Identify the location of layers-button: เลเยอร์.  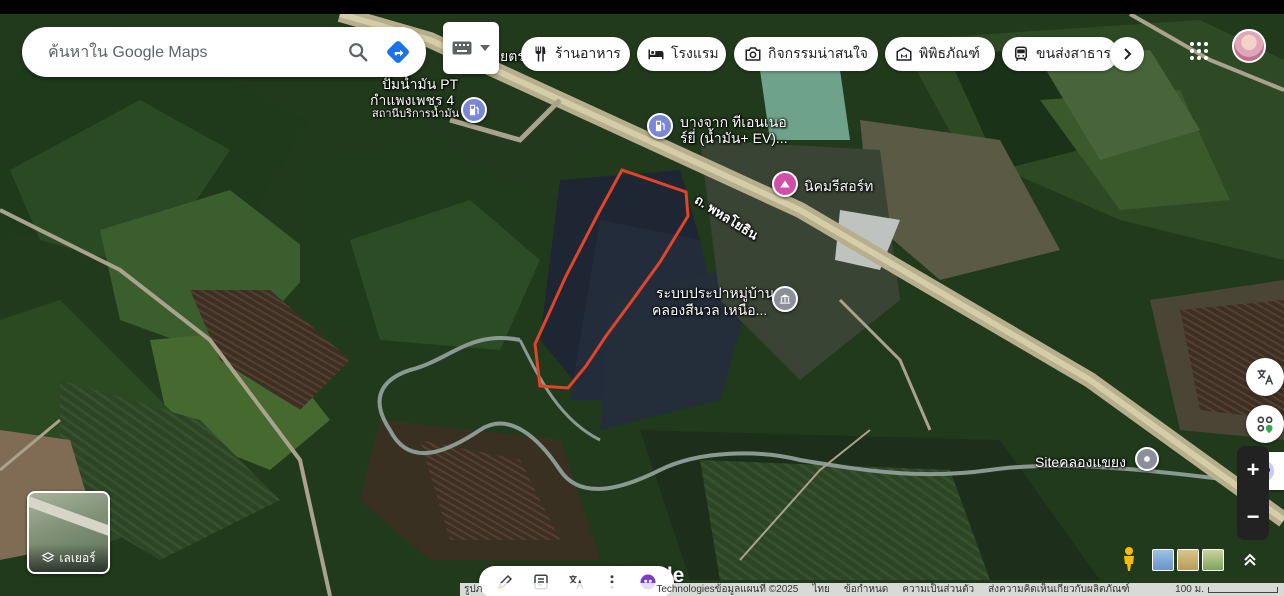
(68, 532).